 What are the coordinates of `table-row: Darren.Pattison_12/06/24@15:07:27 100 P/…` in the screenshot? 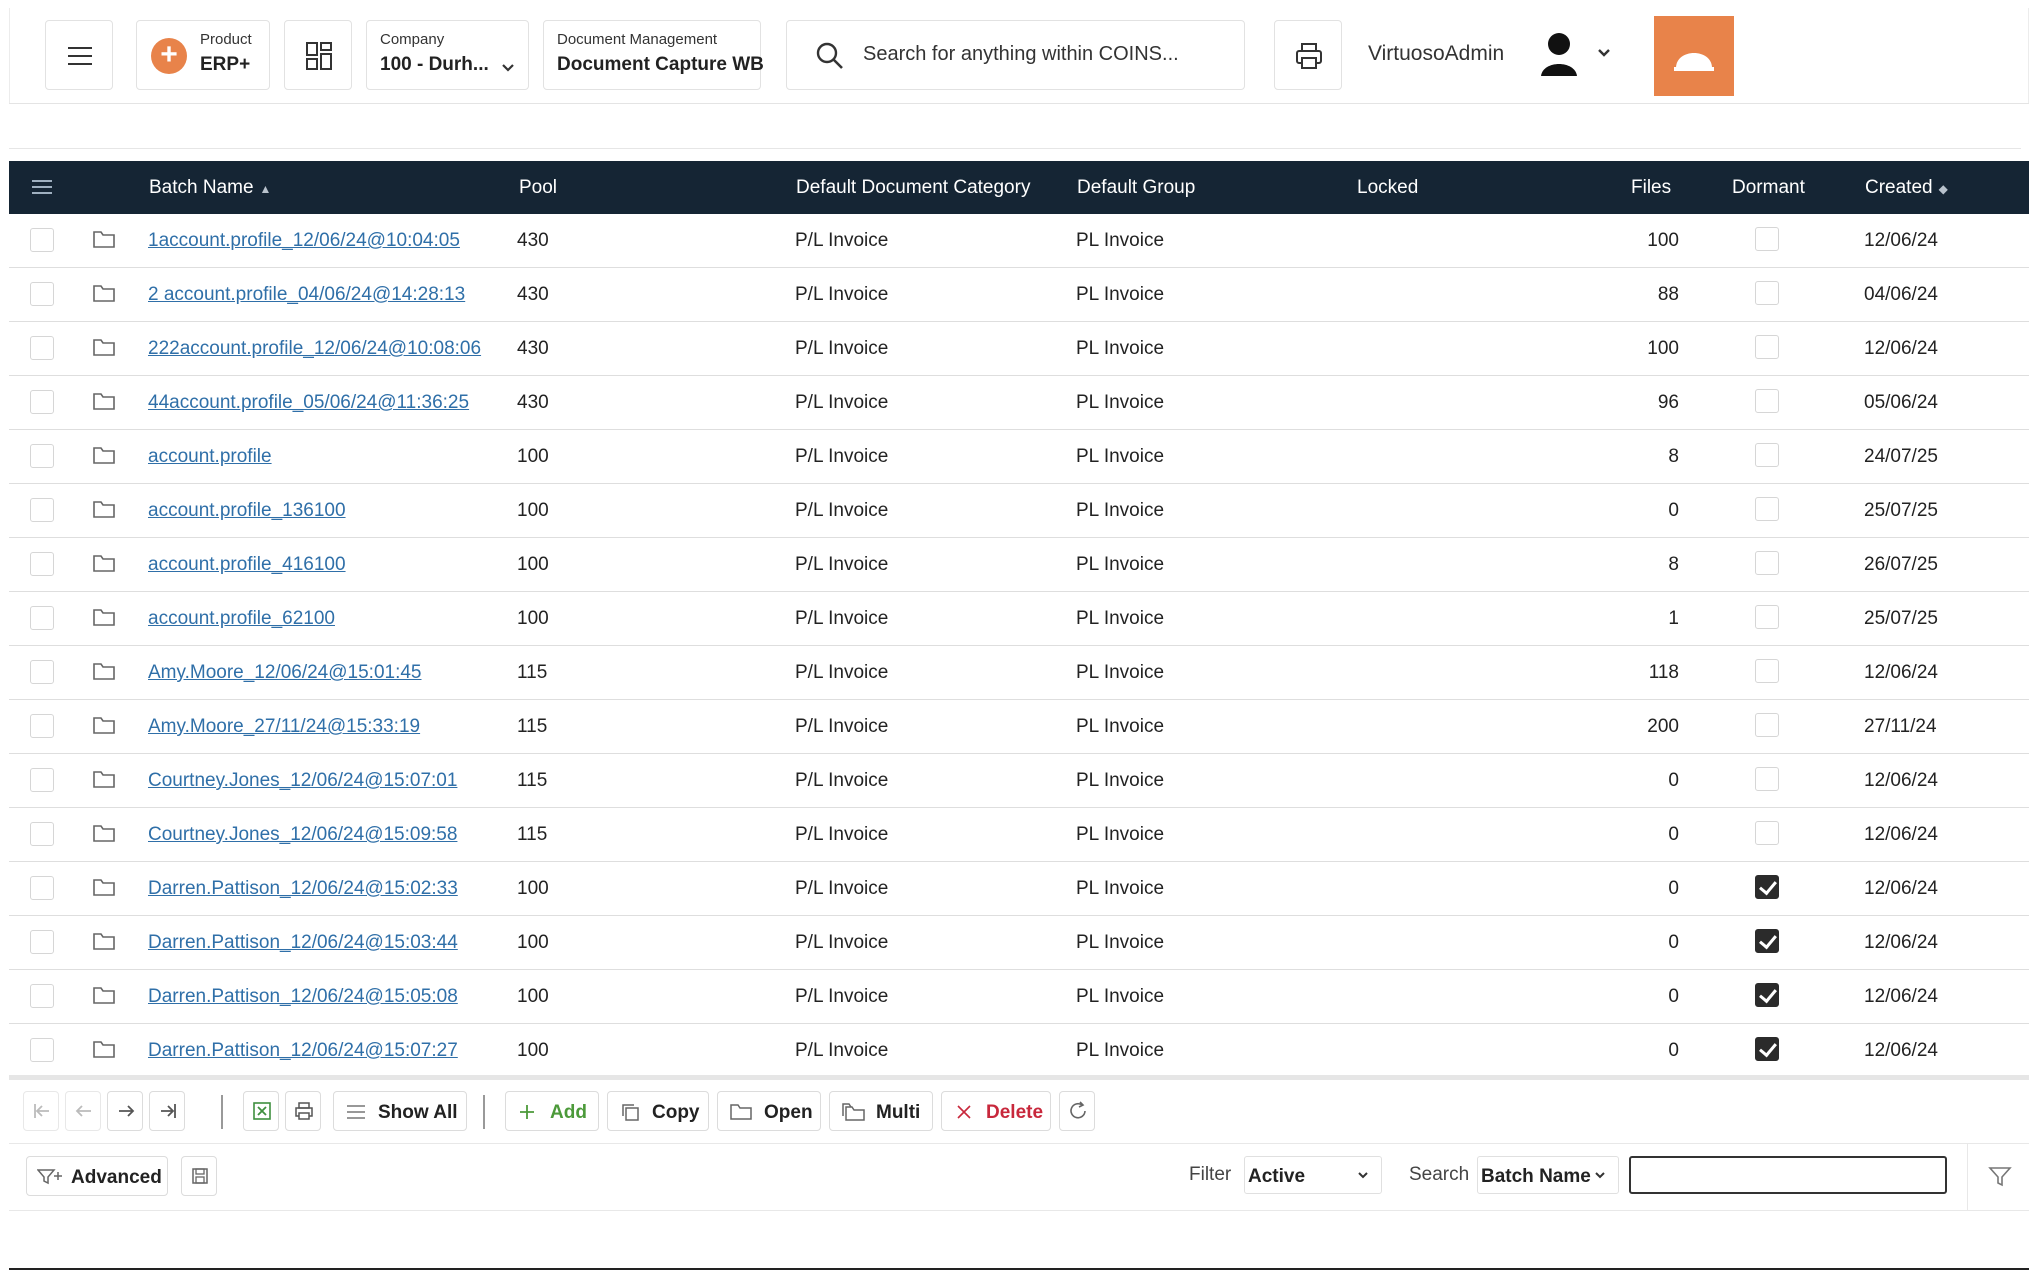 It's located at (1019, 1051).